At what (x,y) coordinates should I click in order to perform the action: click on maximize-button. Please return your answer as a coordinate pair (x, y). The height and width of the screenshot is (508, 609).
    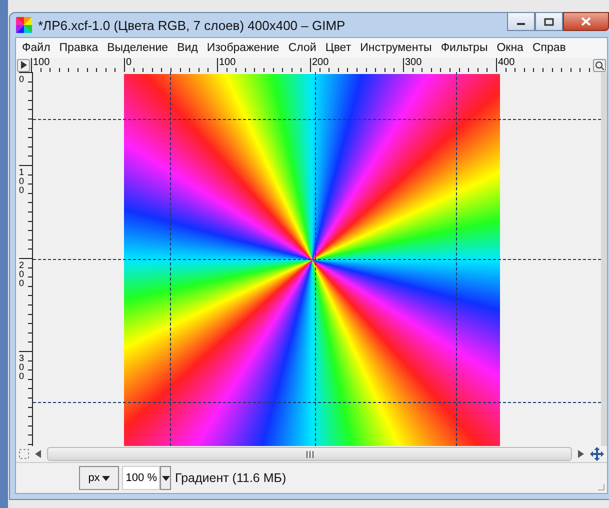
    Looking at the image, I should click on (549, 21).